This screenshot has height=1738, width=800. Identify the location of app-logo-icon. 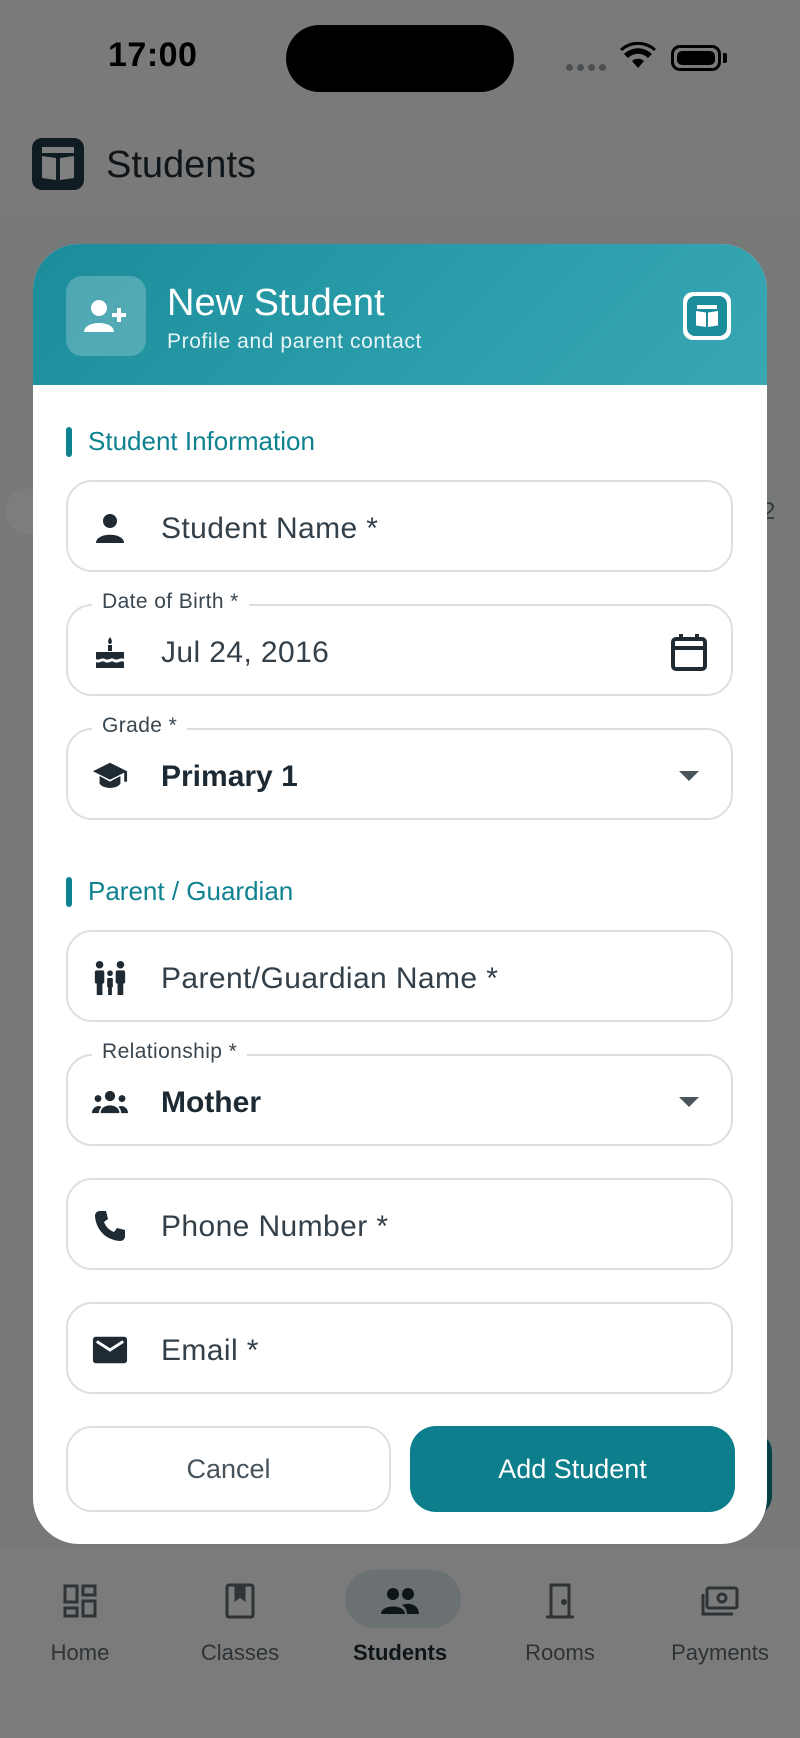
(707, 316).